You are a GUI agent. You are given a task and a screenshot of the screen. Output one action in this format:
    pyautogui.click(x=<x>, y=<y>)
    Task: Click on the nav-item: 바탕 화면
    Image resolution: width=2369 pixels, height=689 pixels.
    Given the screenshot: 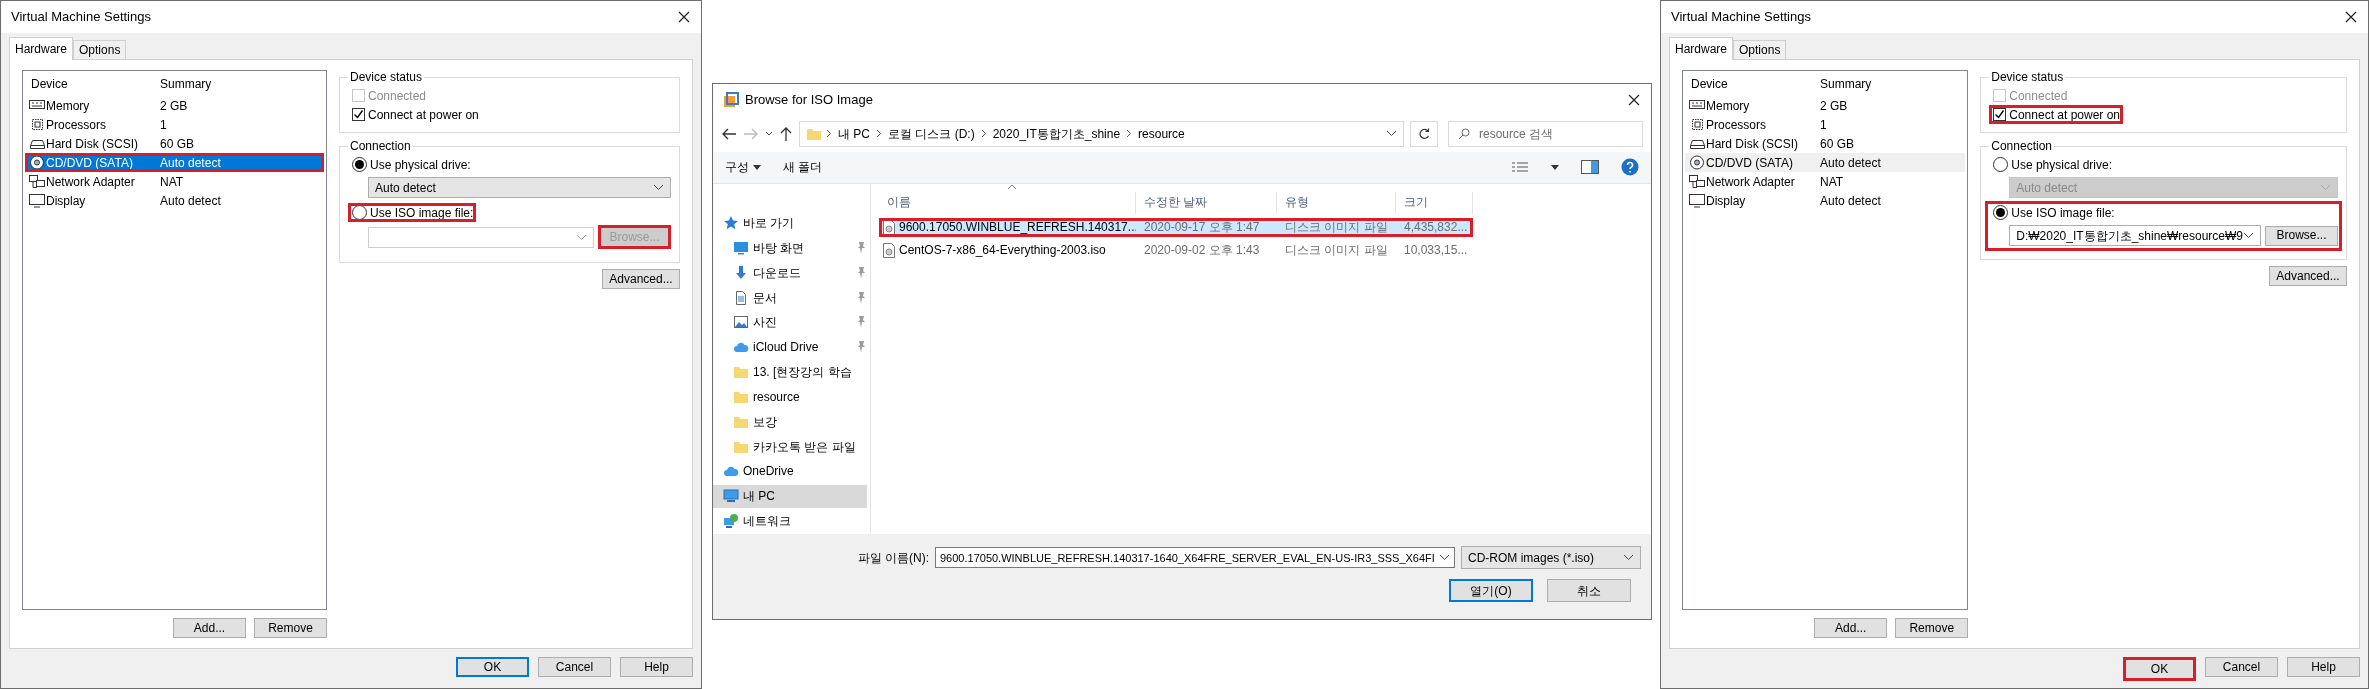 What is the action you would take?
    pyautogui.click(x=790, y=248)
    